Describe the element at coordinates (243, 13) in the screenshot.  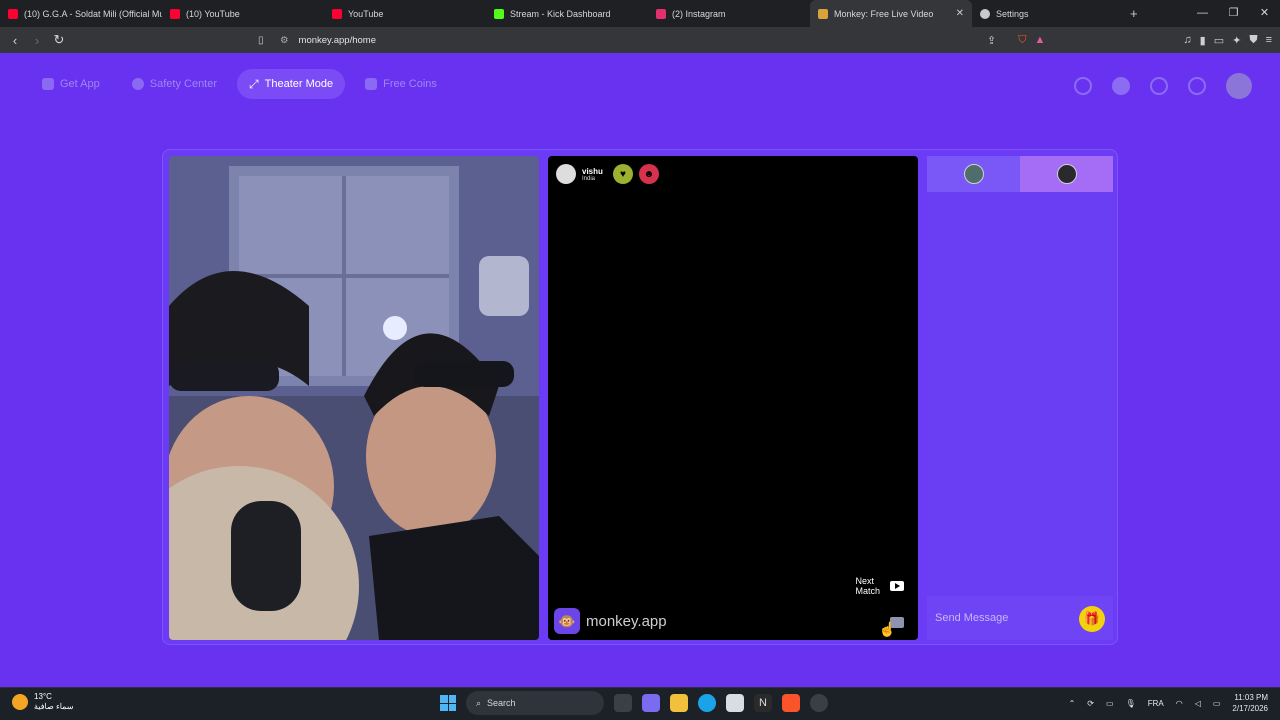
I see `tab-youtube-10: (10) YouTube` at that location.